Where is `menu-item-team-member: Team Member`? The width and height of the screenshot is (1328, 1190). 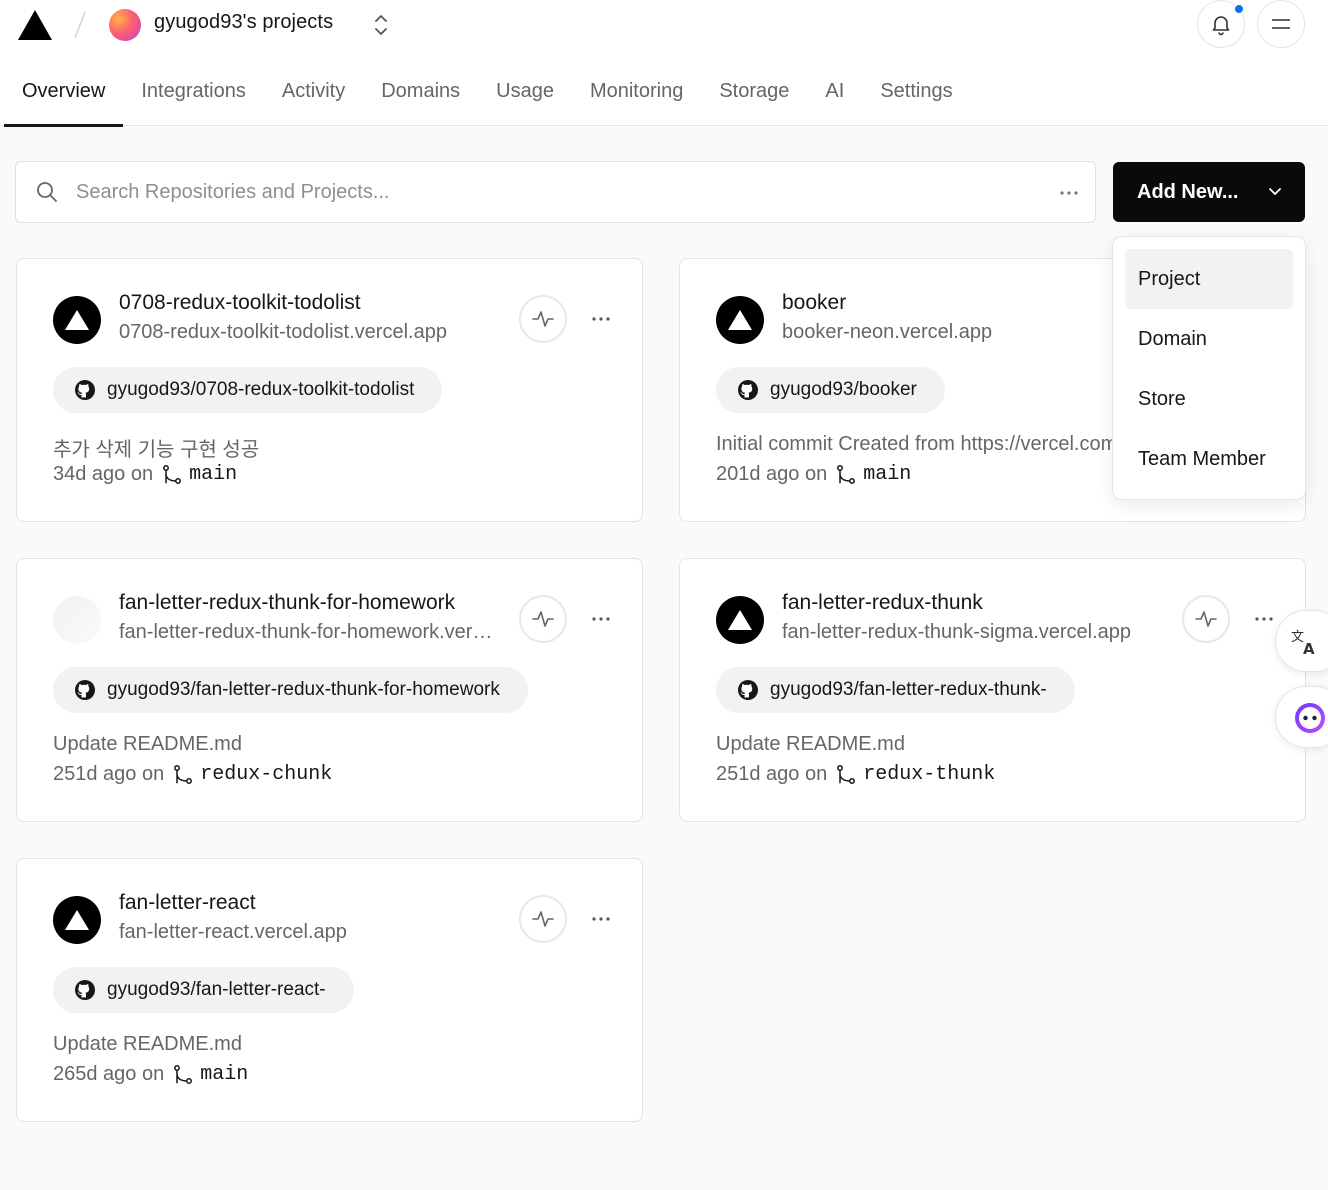
menu-item-team-member: Team Member is located at coordinates (1209, 459).